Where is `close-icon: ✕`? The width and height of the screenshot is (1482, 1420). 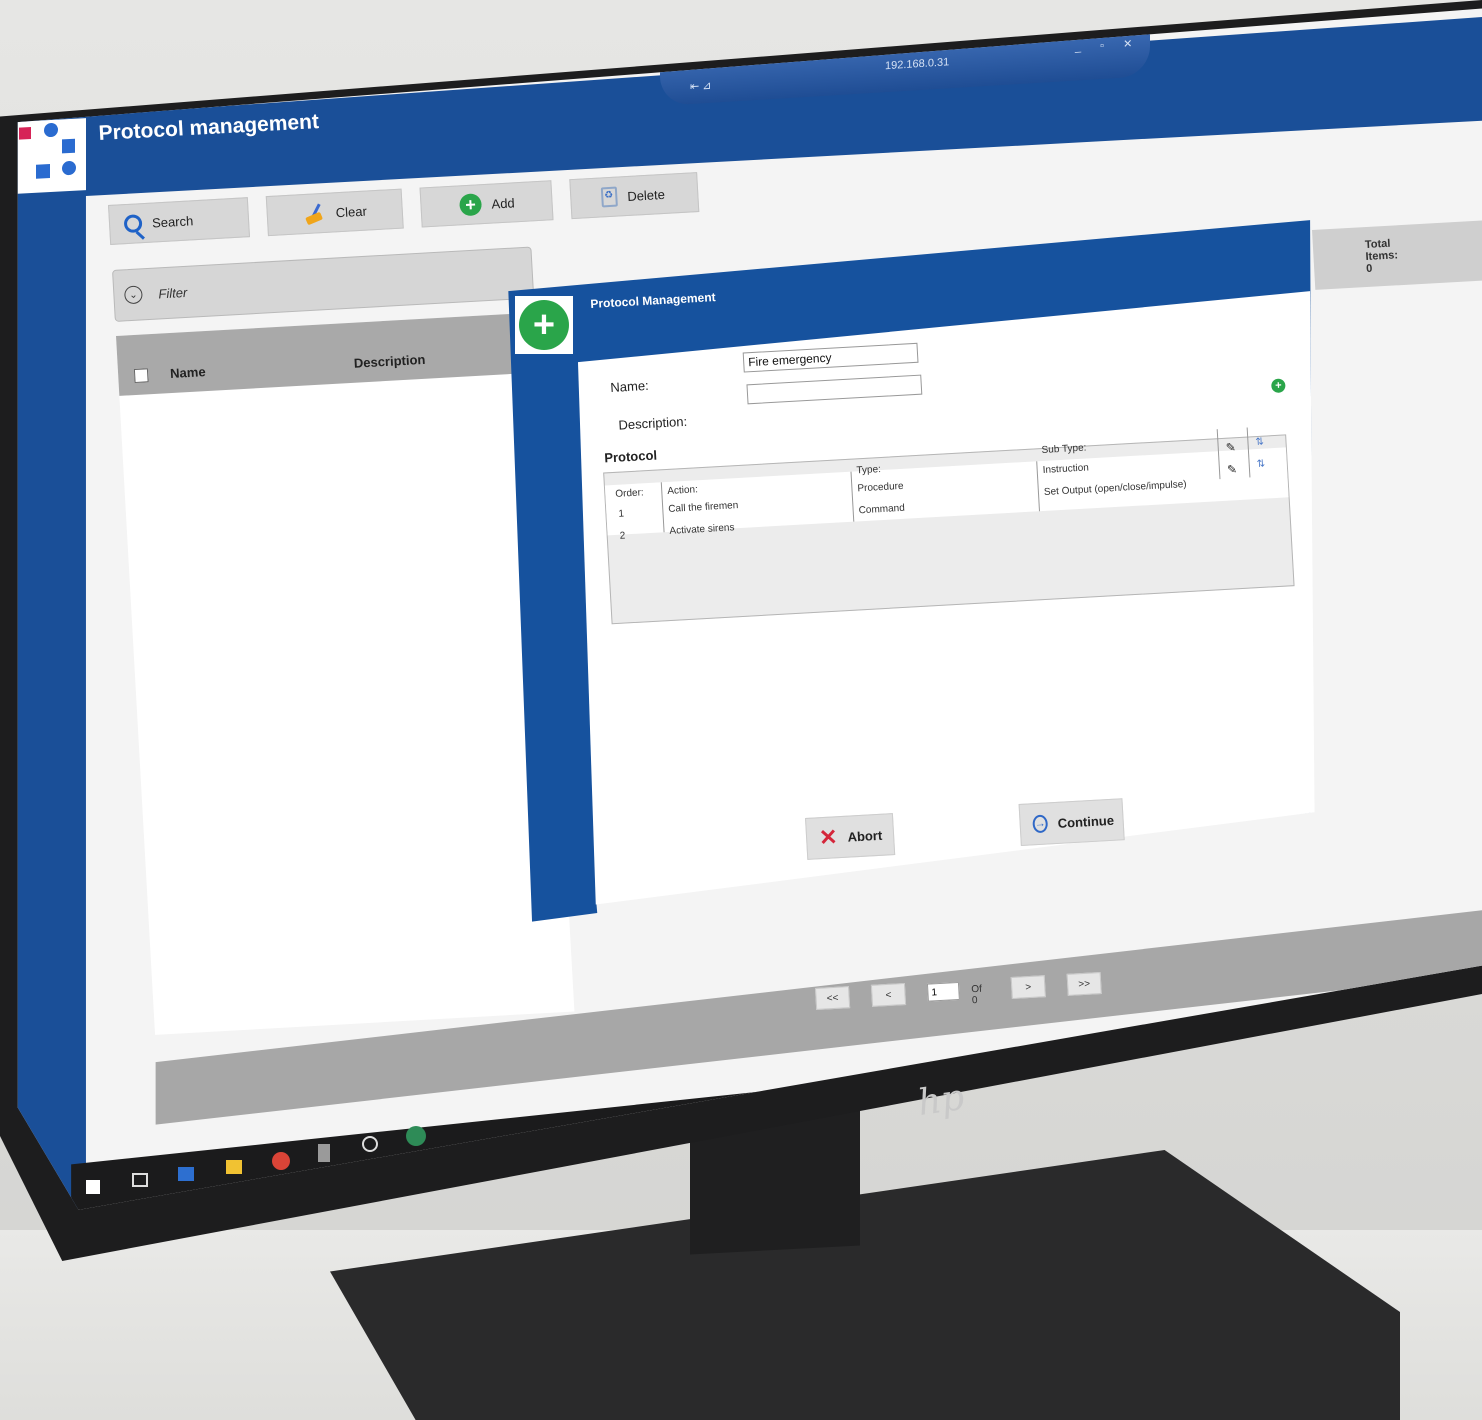 close-icon: ✕ is located at coordinates (828, 837).